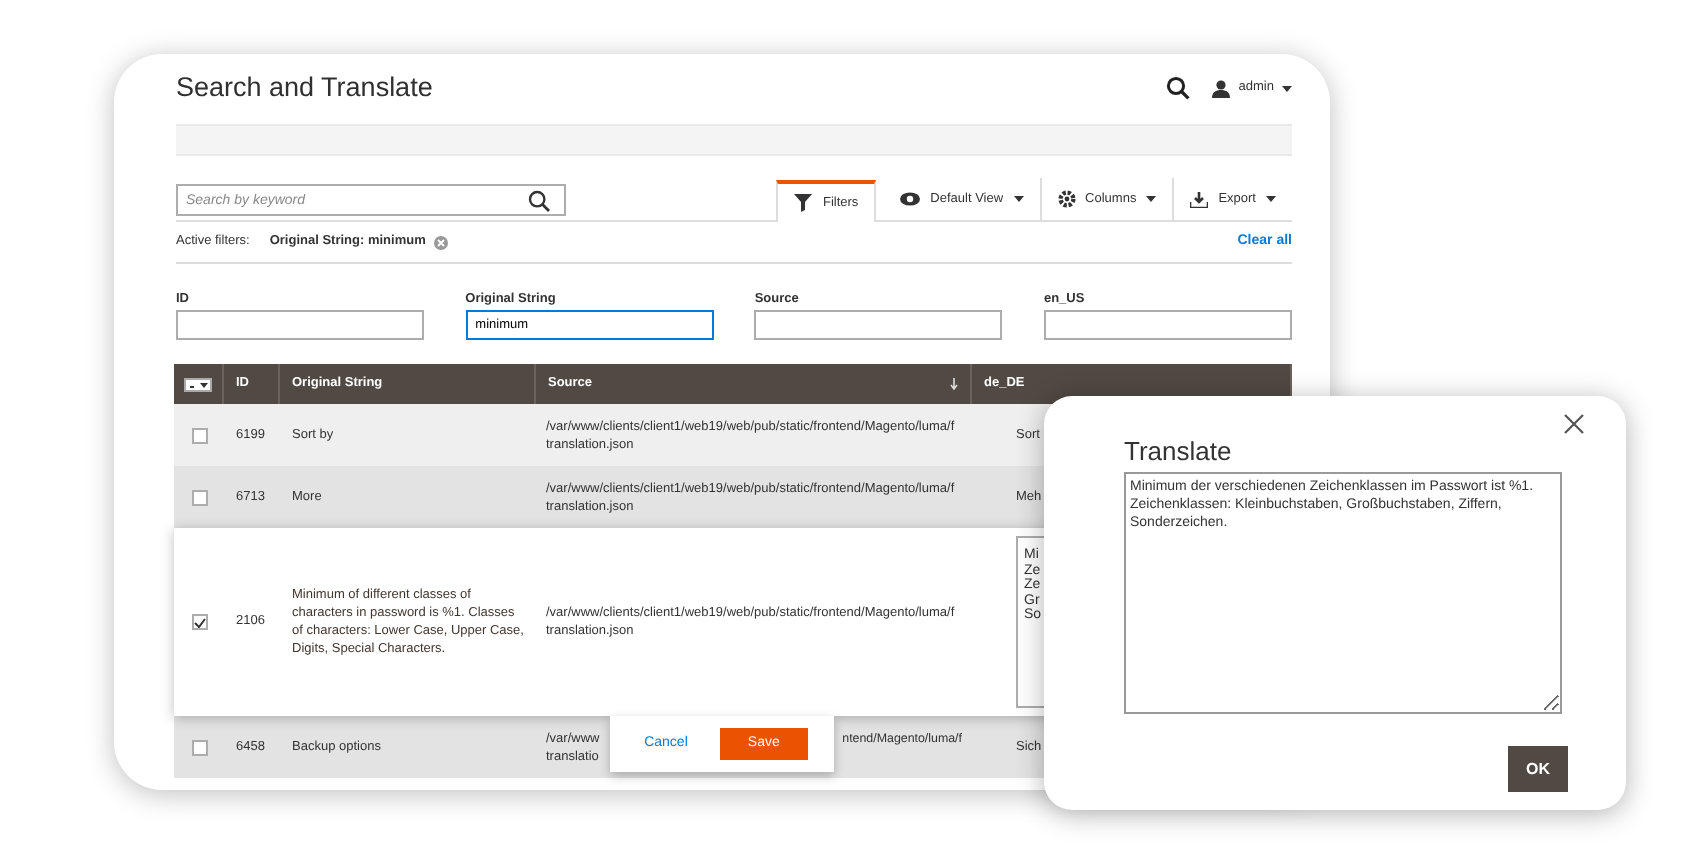 The width and height of the screenshot is (1706, 850). What do you see at coordinates (910, 199) in the screenshot?
I see `eye-icon` at bounding box center [910, 199].